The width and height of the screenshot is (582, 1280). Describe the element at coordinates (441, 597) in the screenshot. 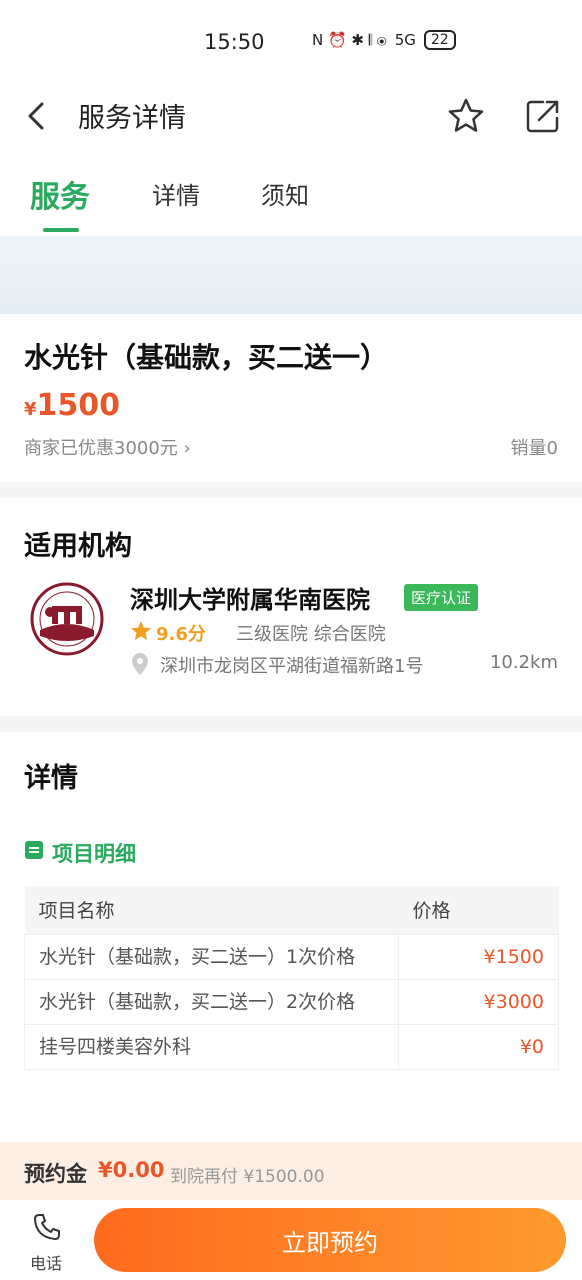

I see `medical-cert-badge: 医疗认证` at that location.